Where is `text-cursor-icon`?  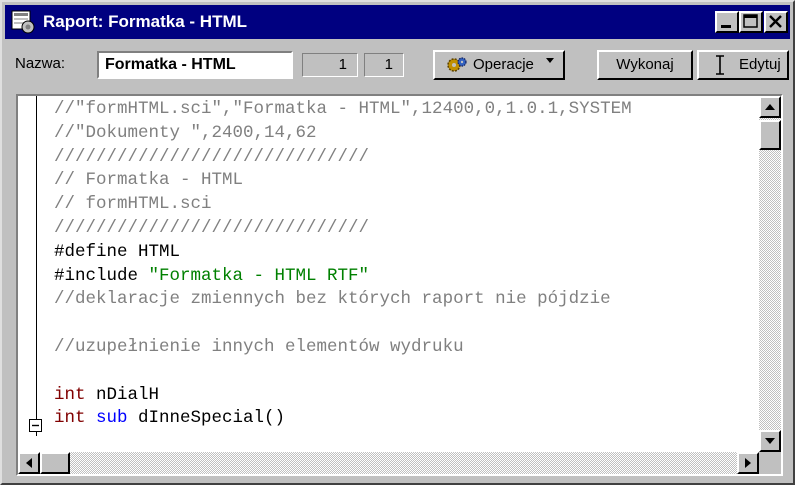
text-cursor-icon is located at coordinates (720, 65).